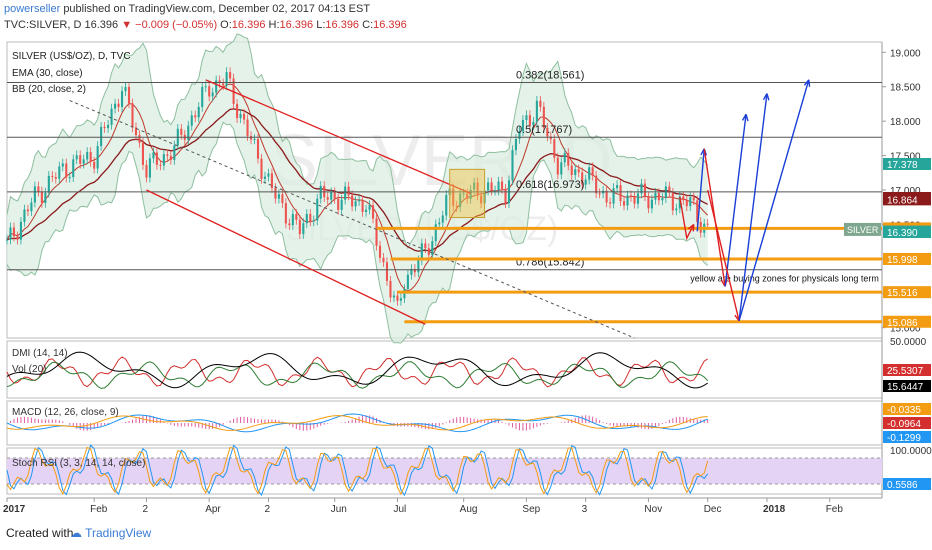 The width and height of the screenshot is (932, 550). Describe the element at coordinates (905, 122) in the screenshot. I see `price-tick-label-2: 18.000` at that location.